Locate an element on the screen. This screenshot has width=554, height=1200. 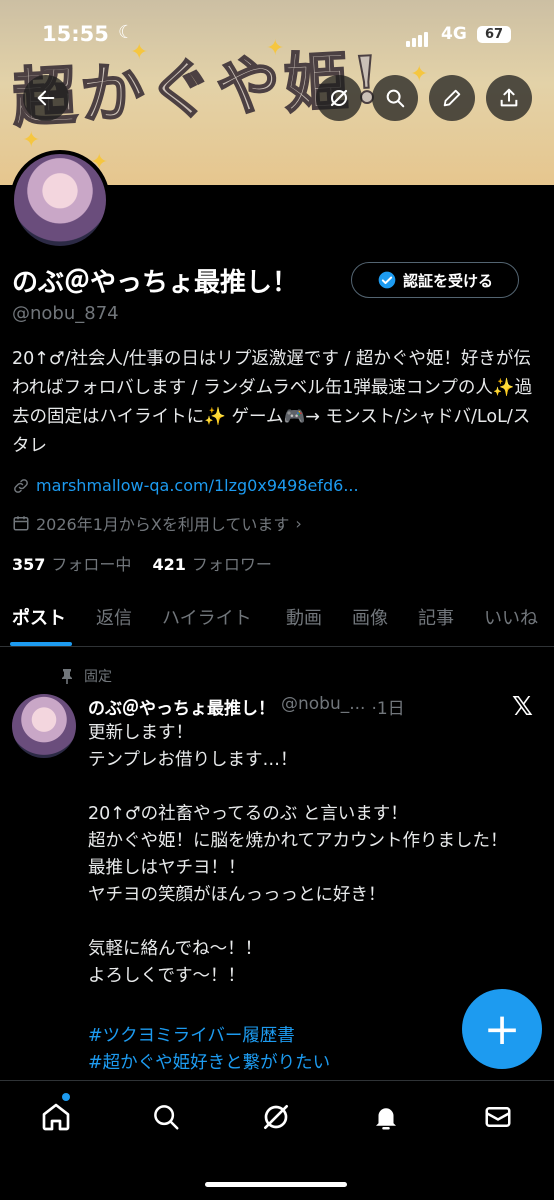
share-button is located at coordinates (509, 98).